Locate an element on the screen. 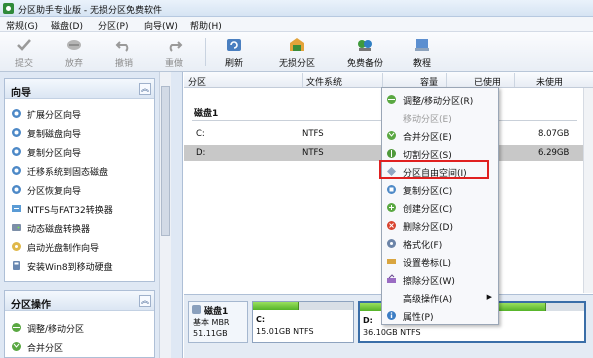 This screenshot has height=358, width=593. submit-button: 提交 is located at coordinates (24, 52).